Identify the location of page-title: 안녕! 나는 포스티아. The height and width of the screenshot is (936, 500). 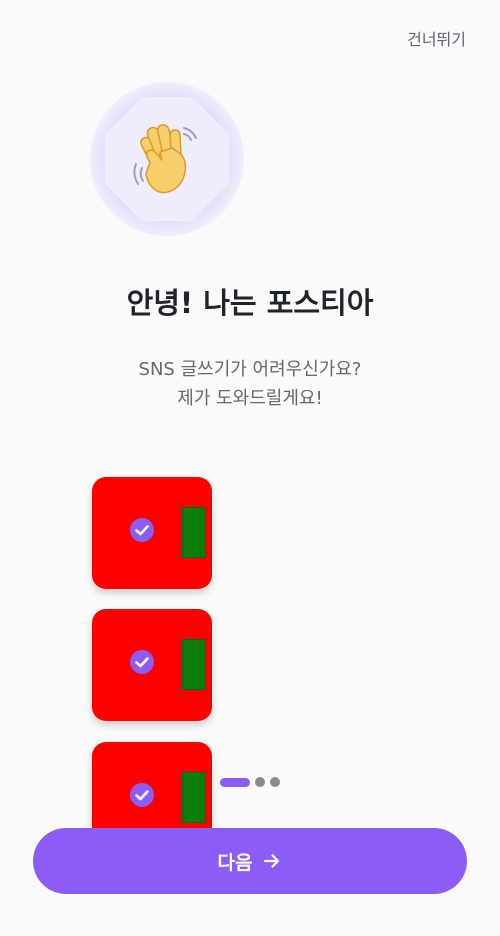
(250, 303).